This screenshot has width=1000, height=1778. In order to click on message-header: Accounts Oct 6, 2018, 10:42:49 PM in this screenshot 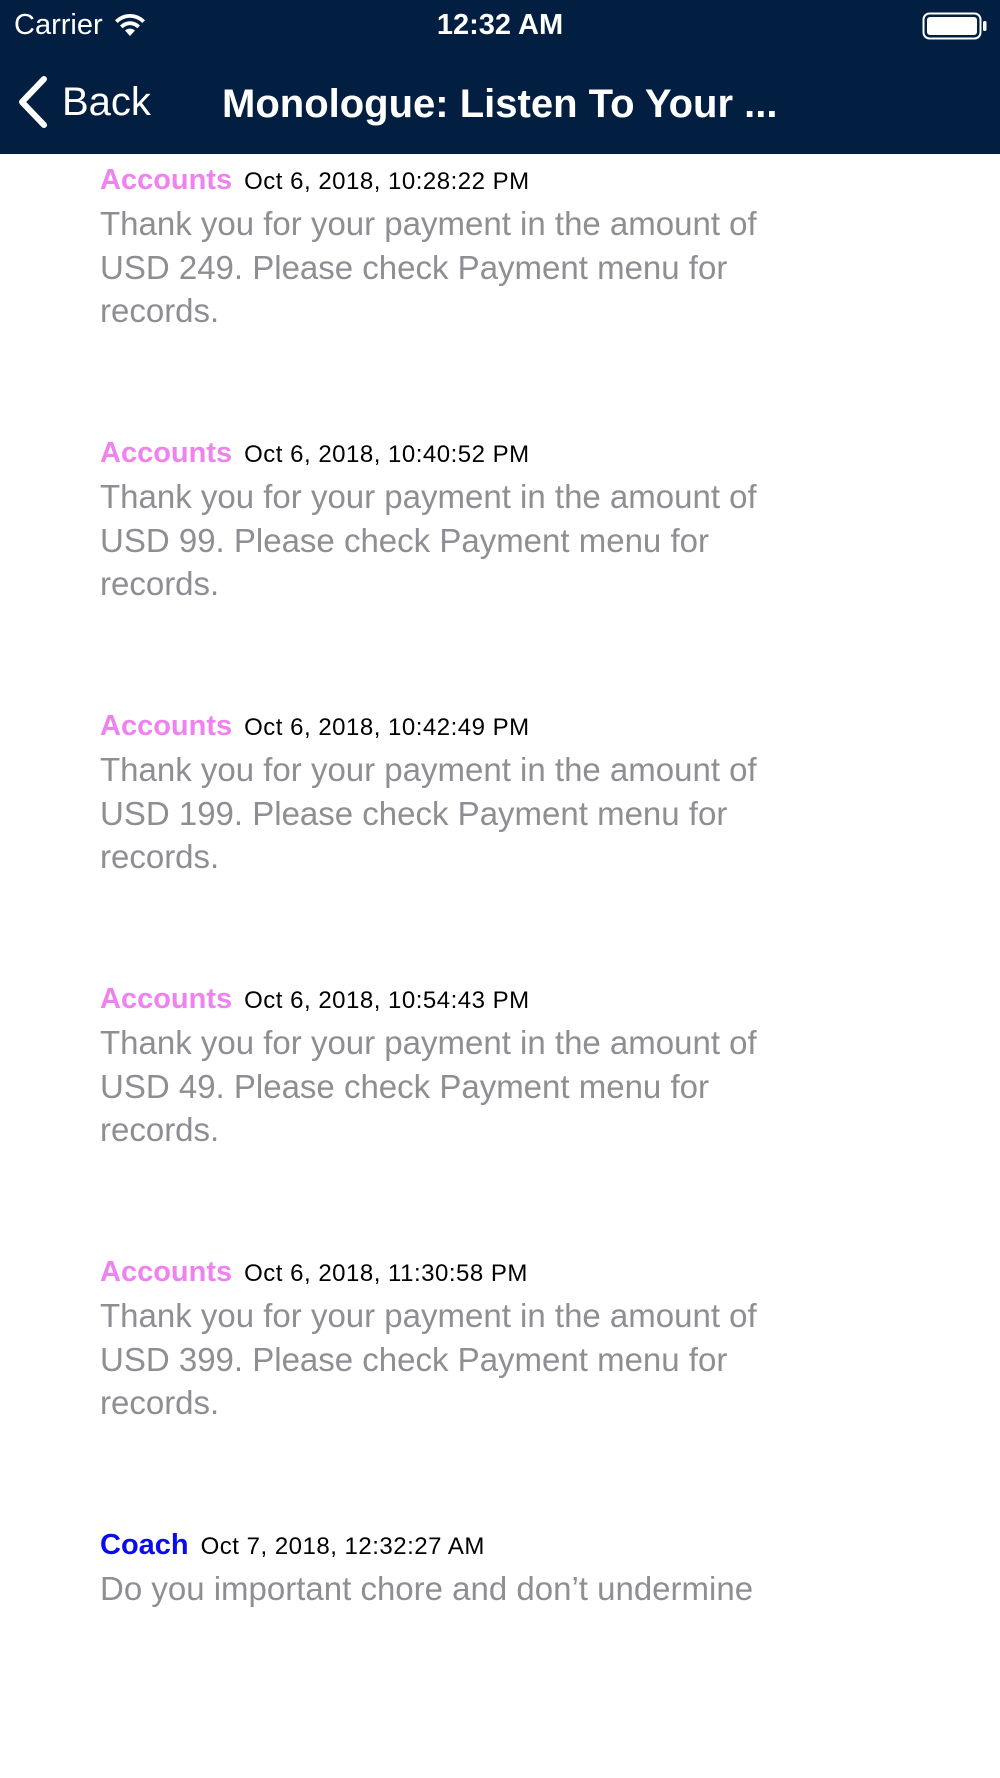, I will do `click(450, 727)`.